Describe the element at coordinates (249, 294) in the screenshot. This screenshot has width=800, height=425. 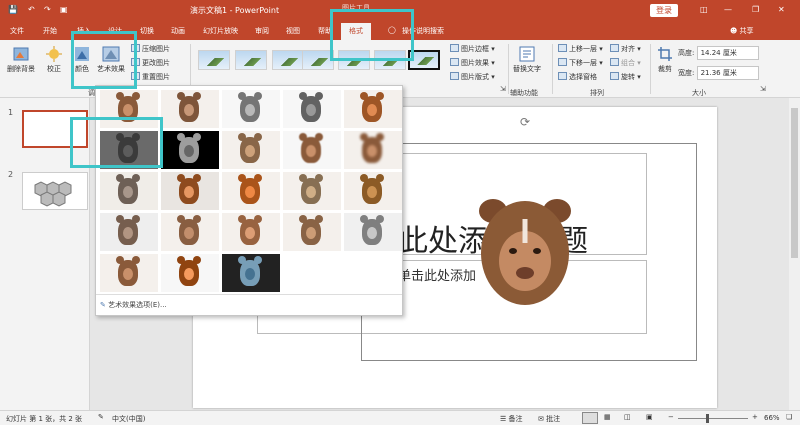
I see `divider` at that location.